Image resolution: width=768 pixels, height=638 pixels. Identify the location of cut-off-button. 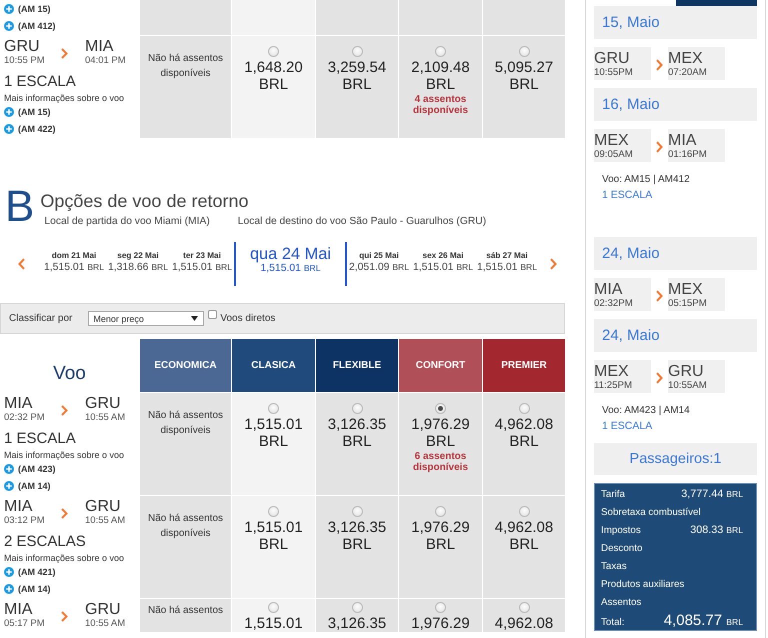
(716, 3).